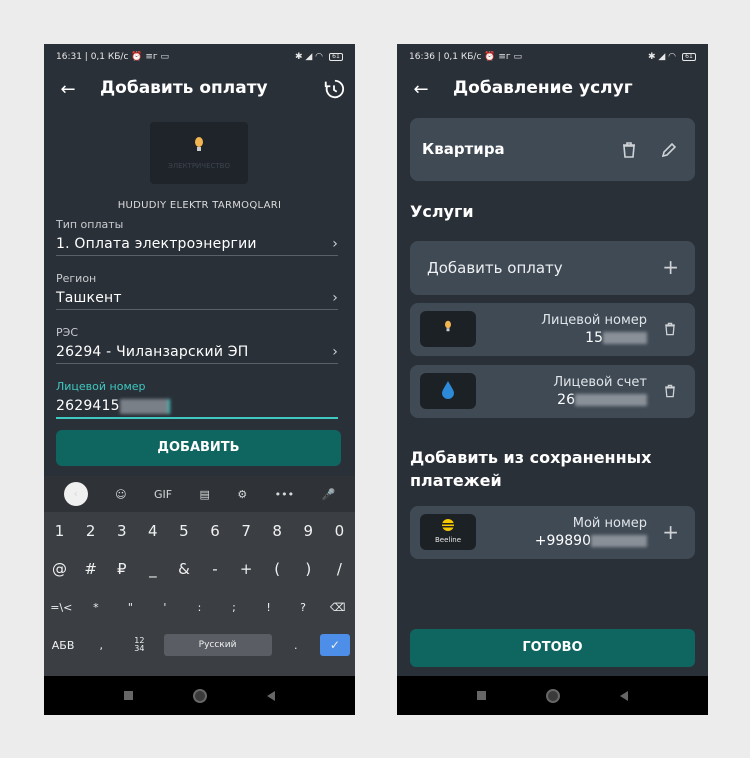 This screenshot has height=758, width=750. I want to click on services-heading: Услуги, so click(442, 211).